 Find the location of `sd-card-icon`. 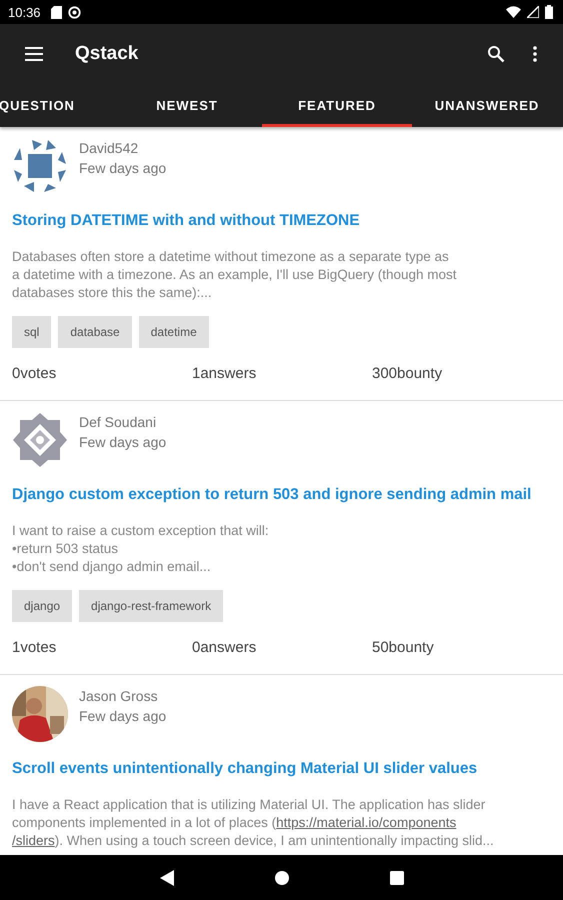

sd-card-icon is located at coordinates (56, 12).